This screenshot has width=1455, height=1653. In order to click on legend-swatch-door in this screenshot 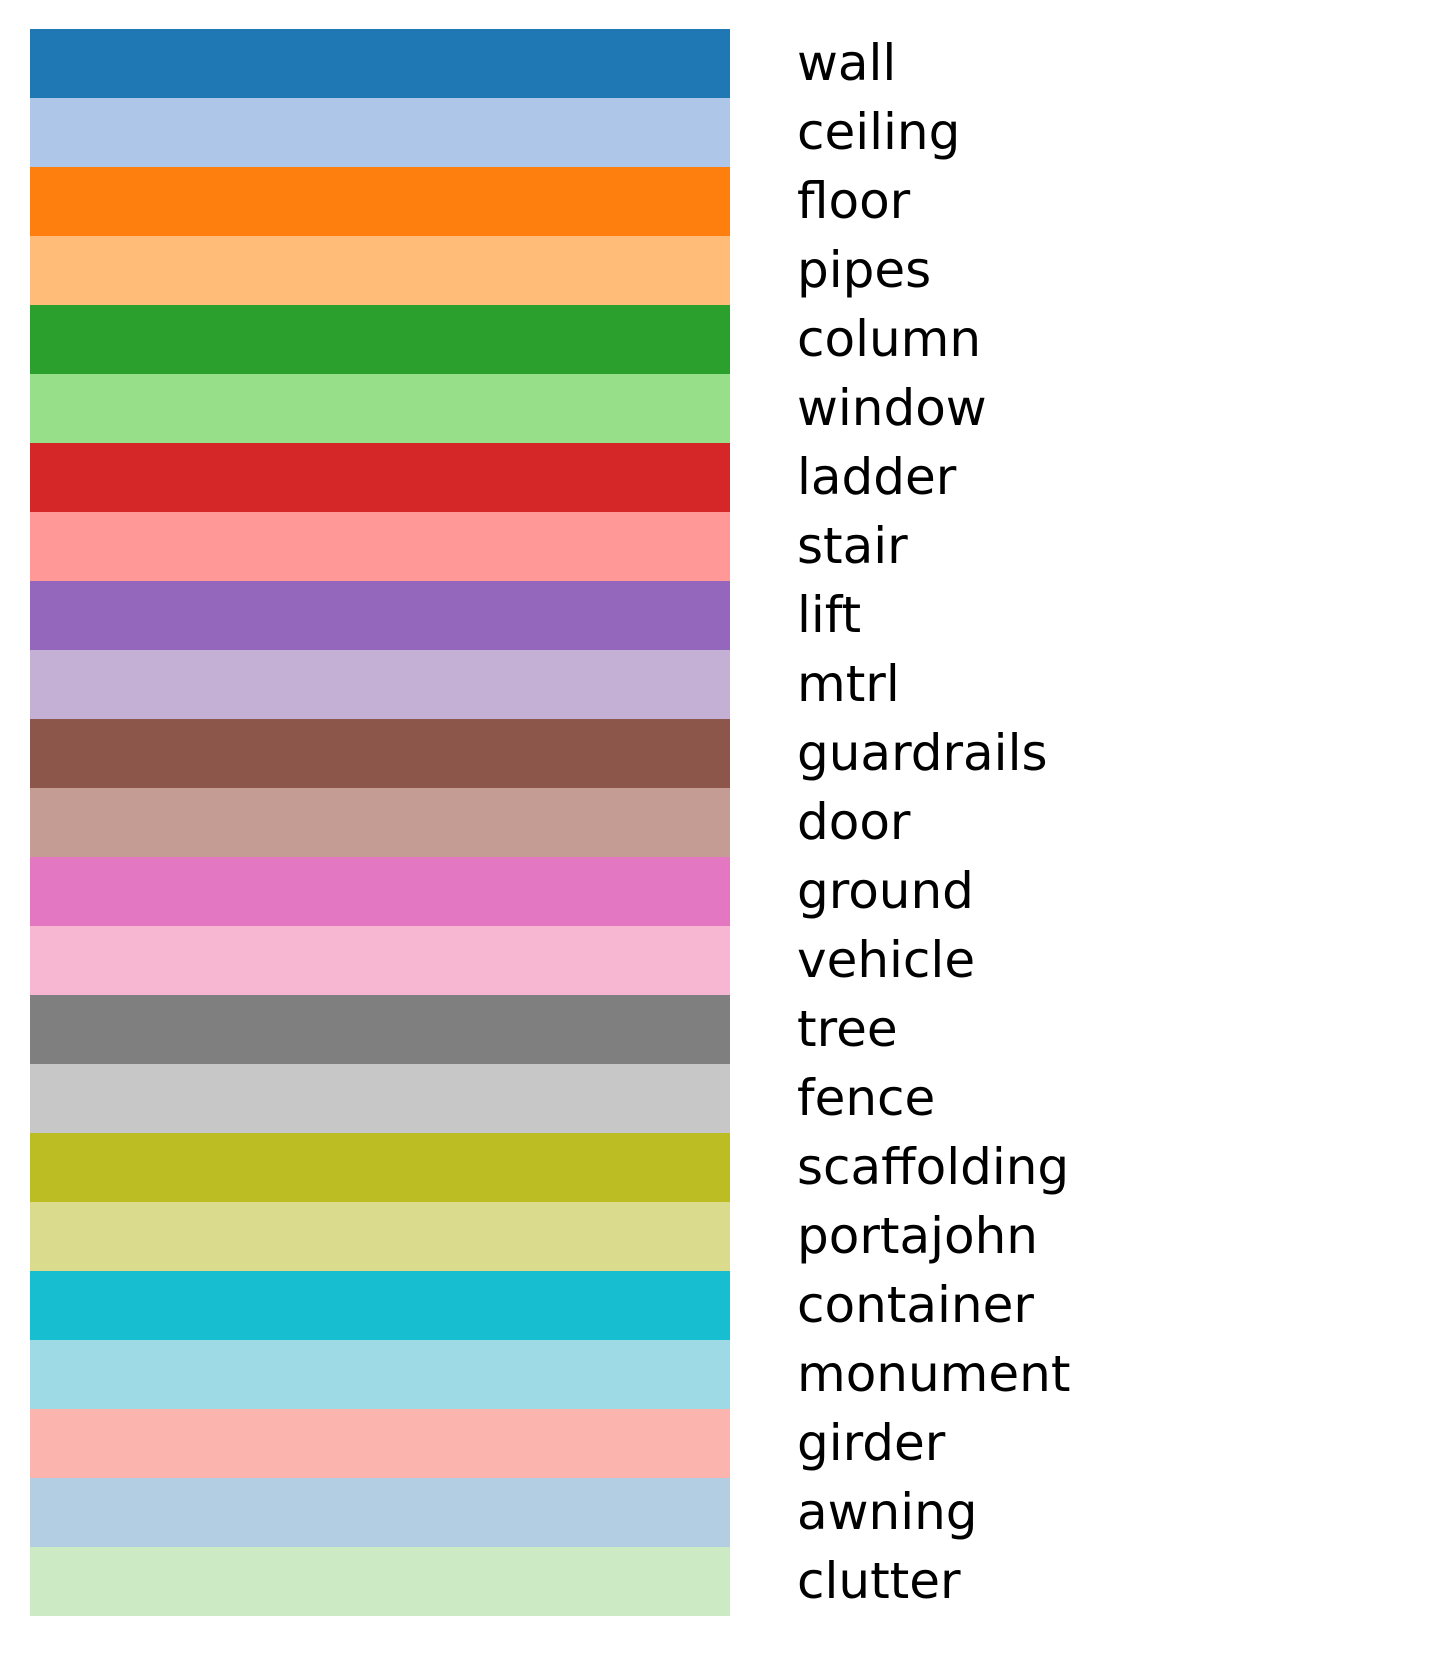, I will do `click(380, 822)`.